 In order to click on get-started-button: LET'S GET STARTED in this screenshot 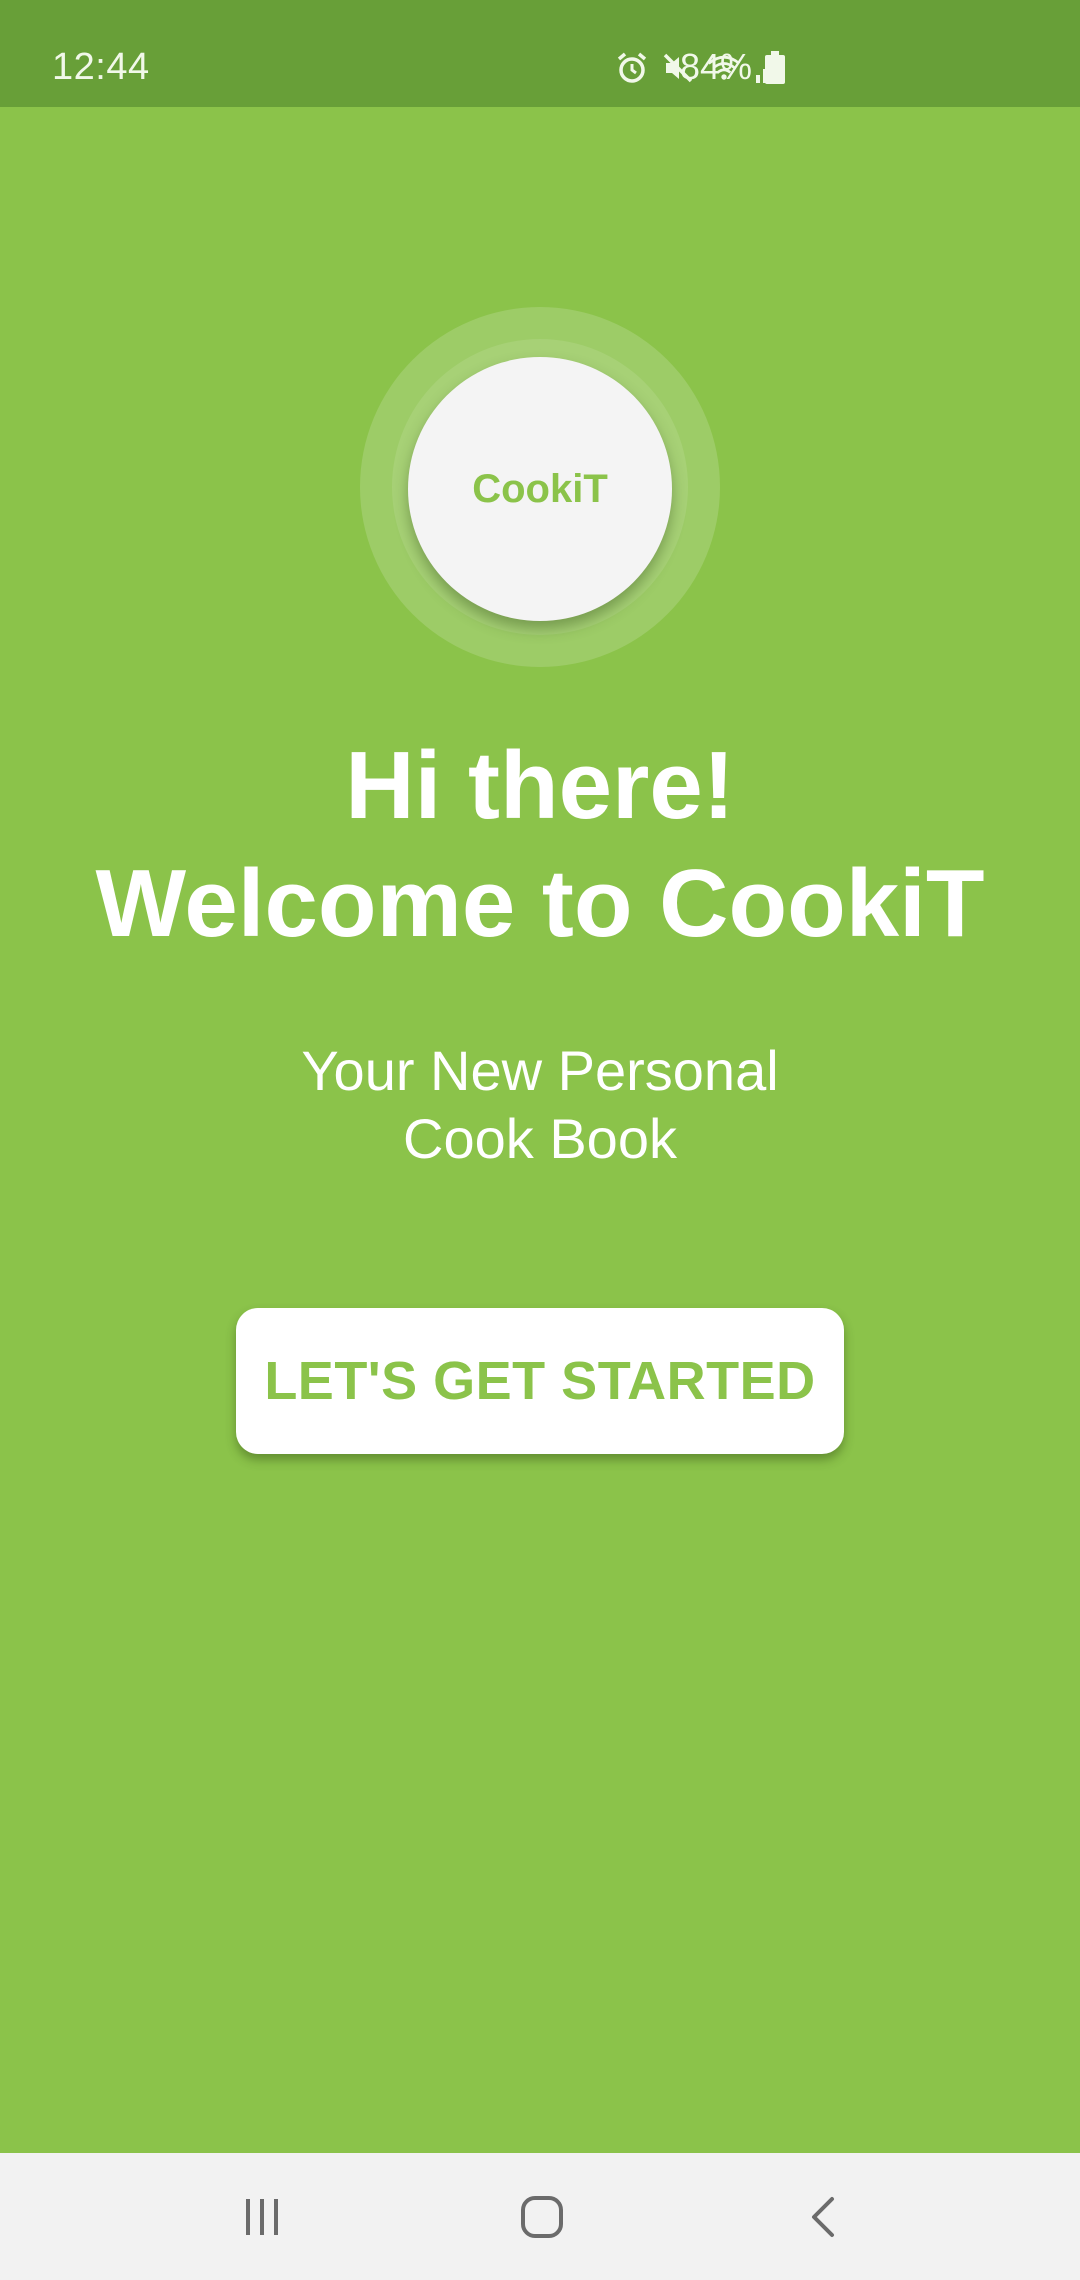, I will do `click(540, 1381)`.